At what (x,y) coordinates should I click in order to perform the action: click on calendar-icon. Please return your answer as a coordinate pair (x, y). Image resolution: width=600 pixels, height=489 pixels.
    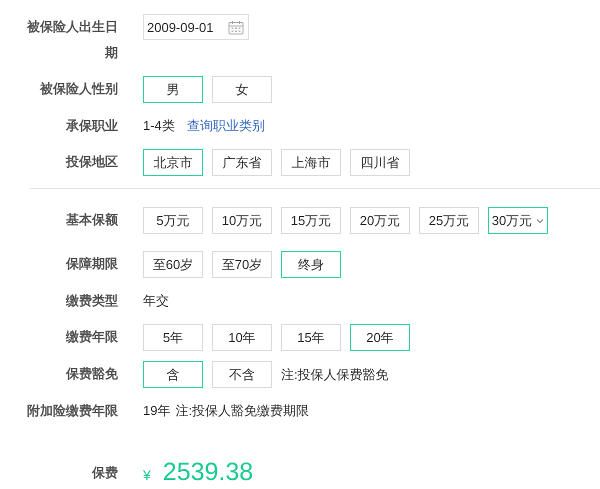
    Looking at the image, I should click on (236, 27).